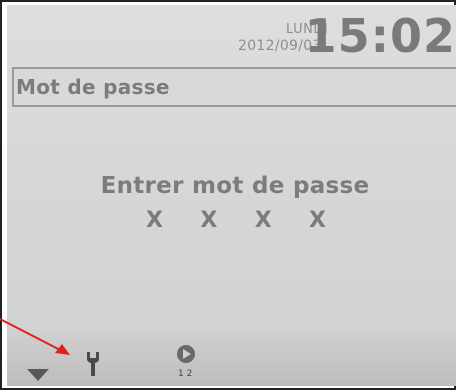 The image size is (456, 390). Describe the element at coordinates (35, 336) in the screenshot. I see `annotation-arrow-icon` at that location.